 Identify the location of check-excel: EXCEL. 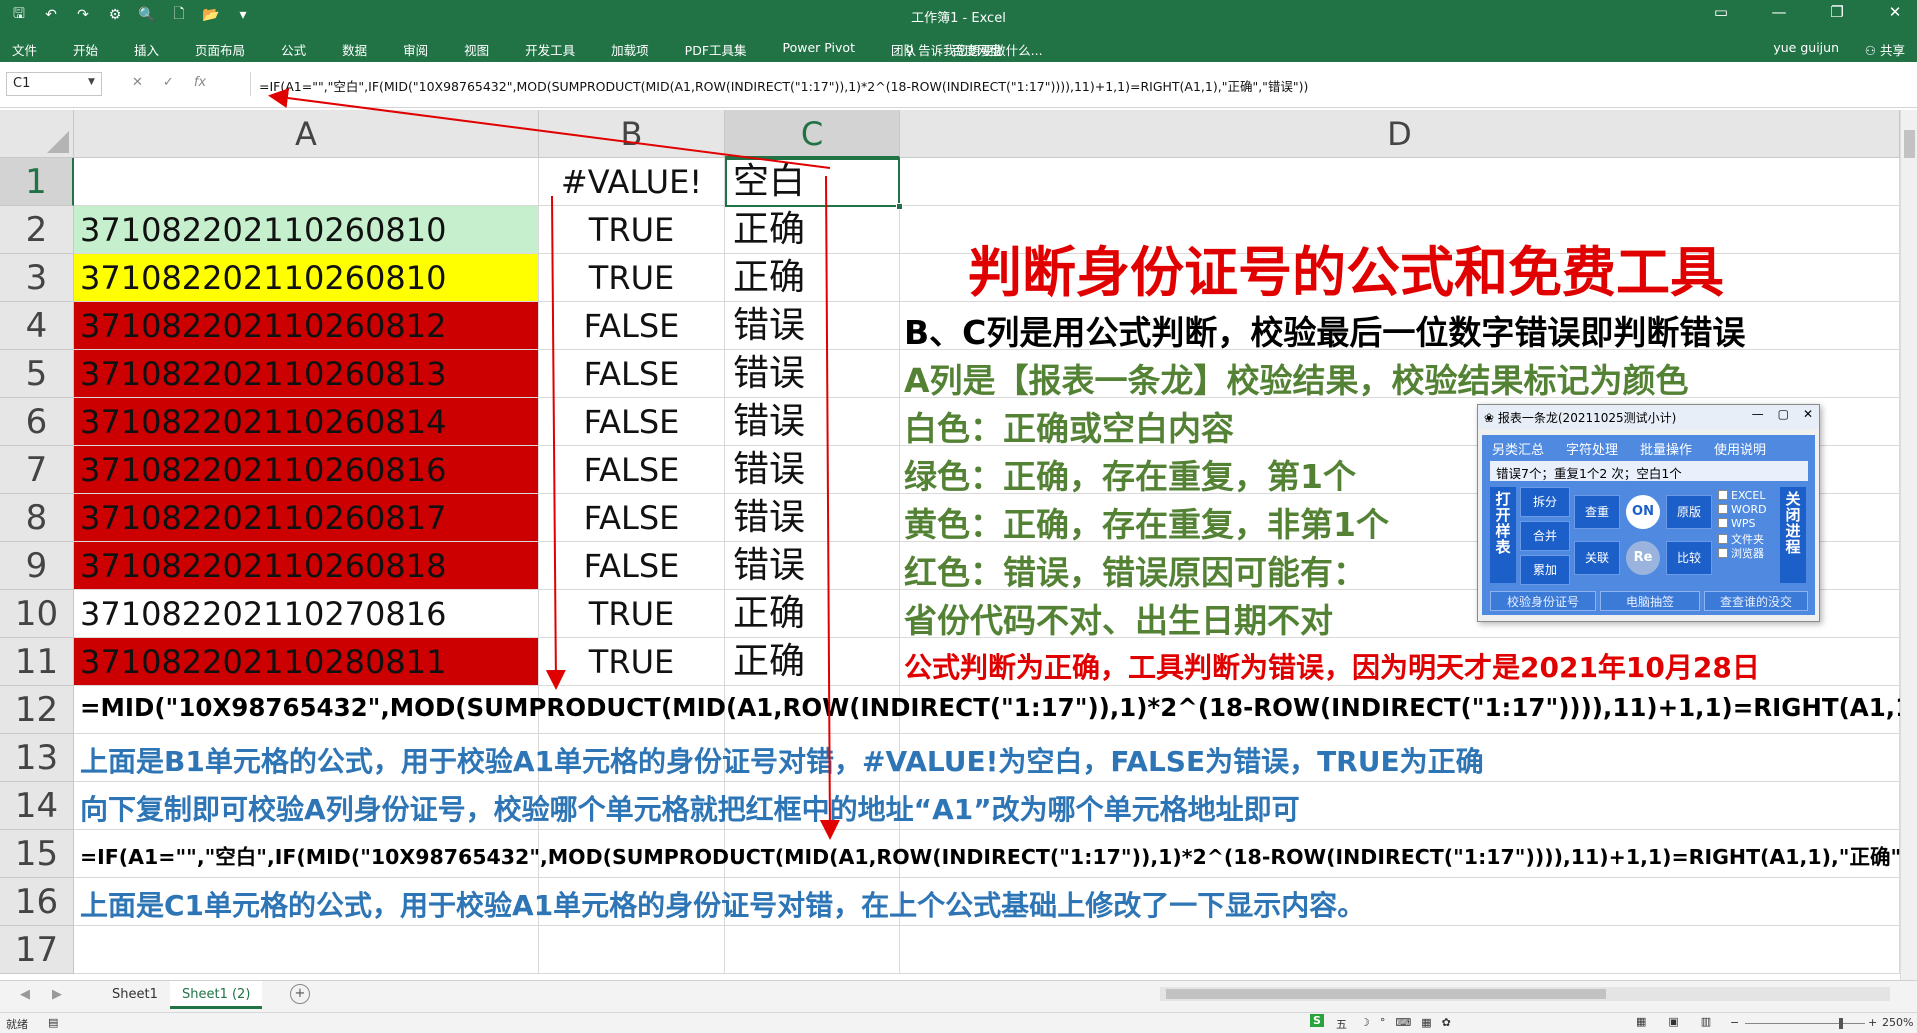
(1741, 495).